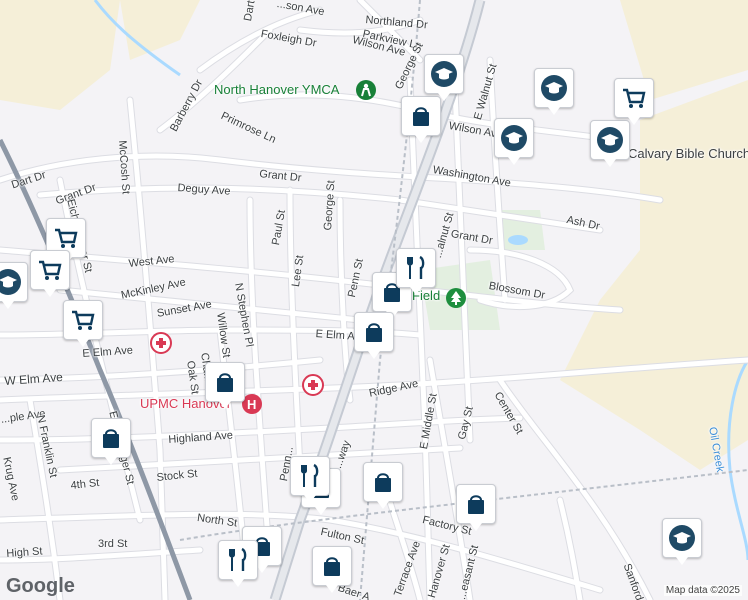  What do you see at coordinates (276, 89) in the screenshot?
I see `ymca-label: North Hanover YMCA` at bounding box center [276, 89].